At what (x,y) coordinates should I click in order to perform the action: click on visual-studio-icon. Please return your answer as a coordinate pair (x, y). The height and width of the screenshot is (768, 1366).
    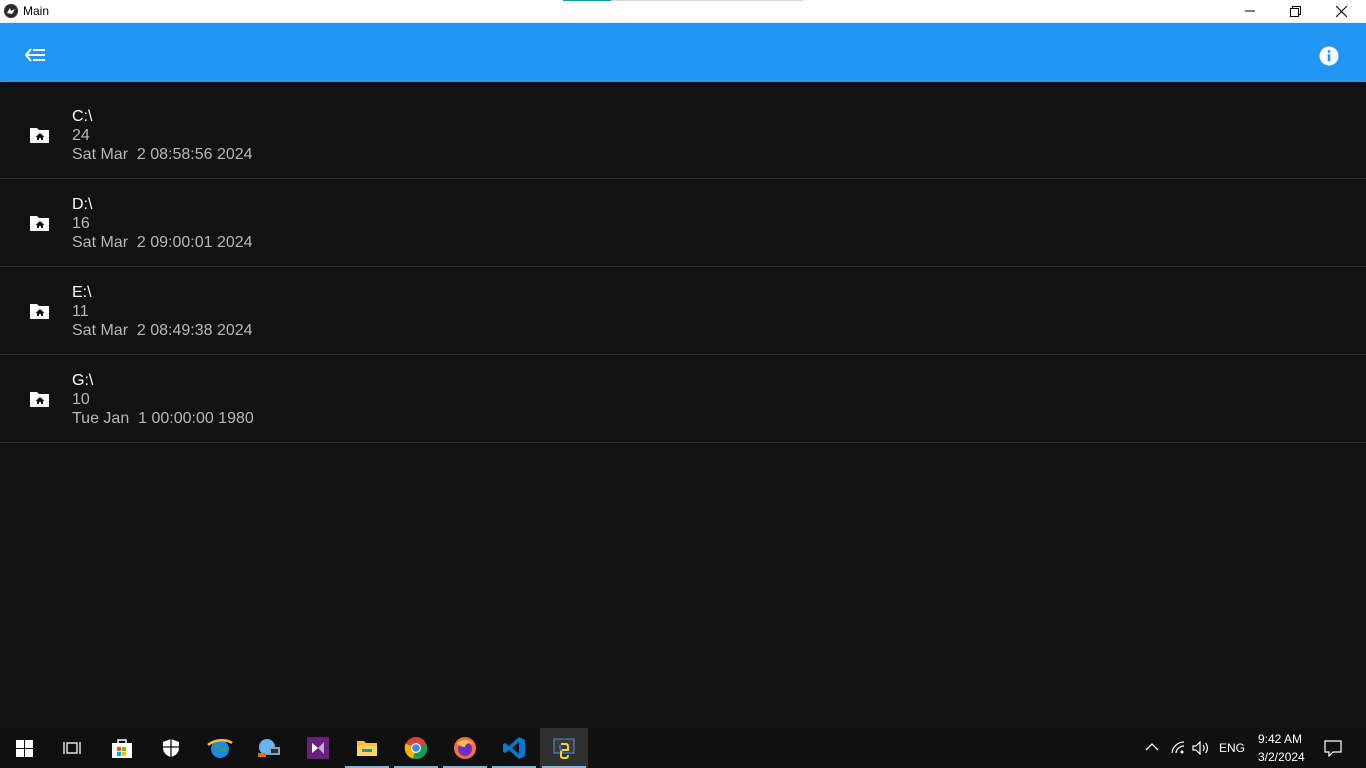
    Looking at the image, I should click on (318, 748).